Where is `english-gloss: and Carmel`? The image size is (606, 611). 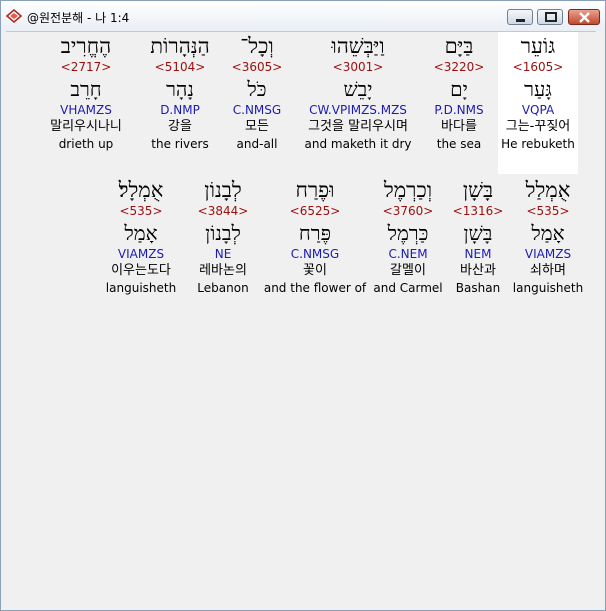
english-gloss: and Carmel is located at coordinates (408, 288).